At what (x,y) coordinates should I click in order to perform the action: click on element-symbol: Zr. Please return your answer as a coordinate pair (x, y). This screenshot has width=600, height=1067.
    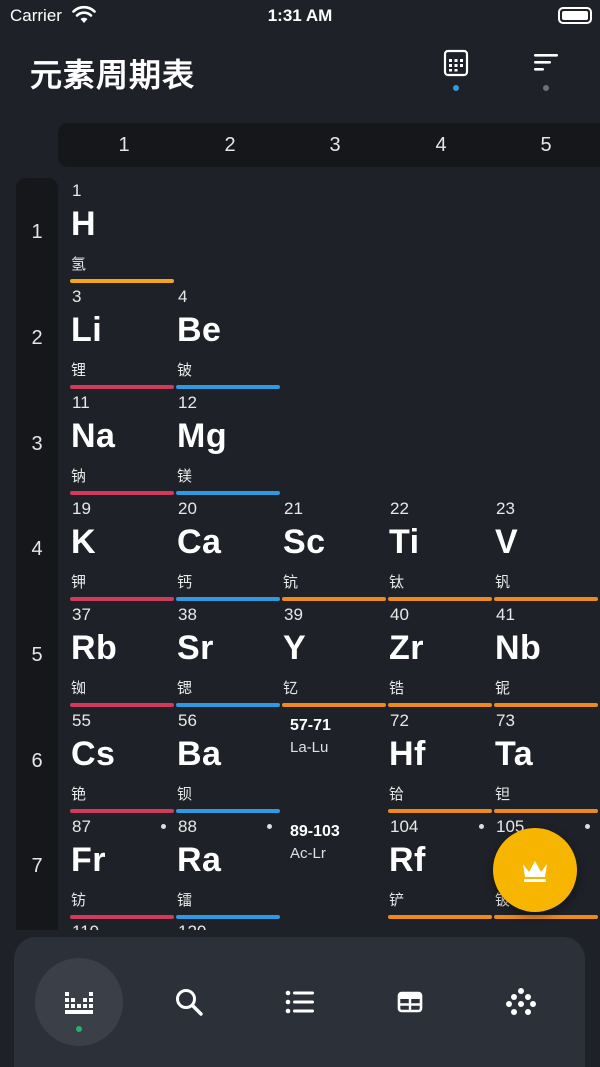
    Looking at the image, I should click on (406, 648).